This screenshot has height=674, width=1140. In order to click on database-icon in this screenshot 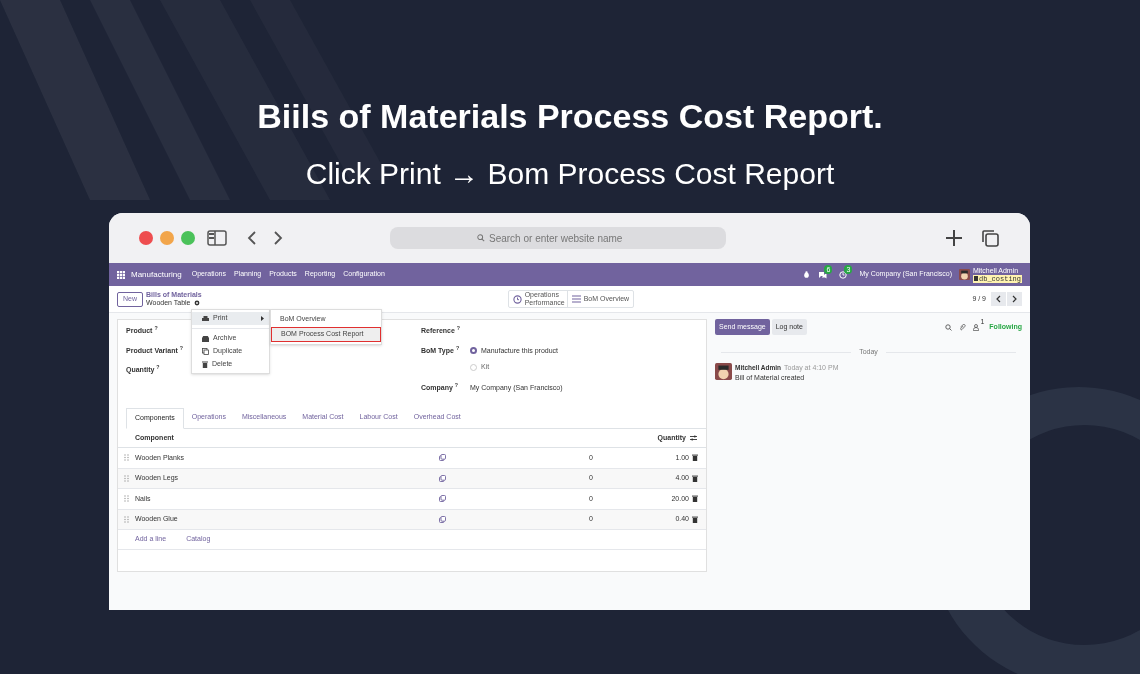, I will do `click(976, 278)`.